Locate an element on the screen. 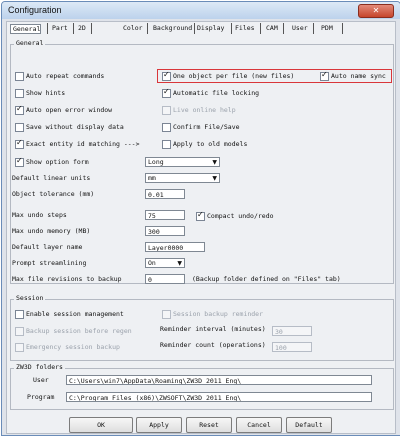 The height and width of the screenshot is (436, 400). session-backup-reminder-label: Session backup reminder is located at coordinates (218, 314).